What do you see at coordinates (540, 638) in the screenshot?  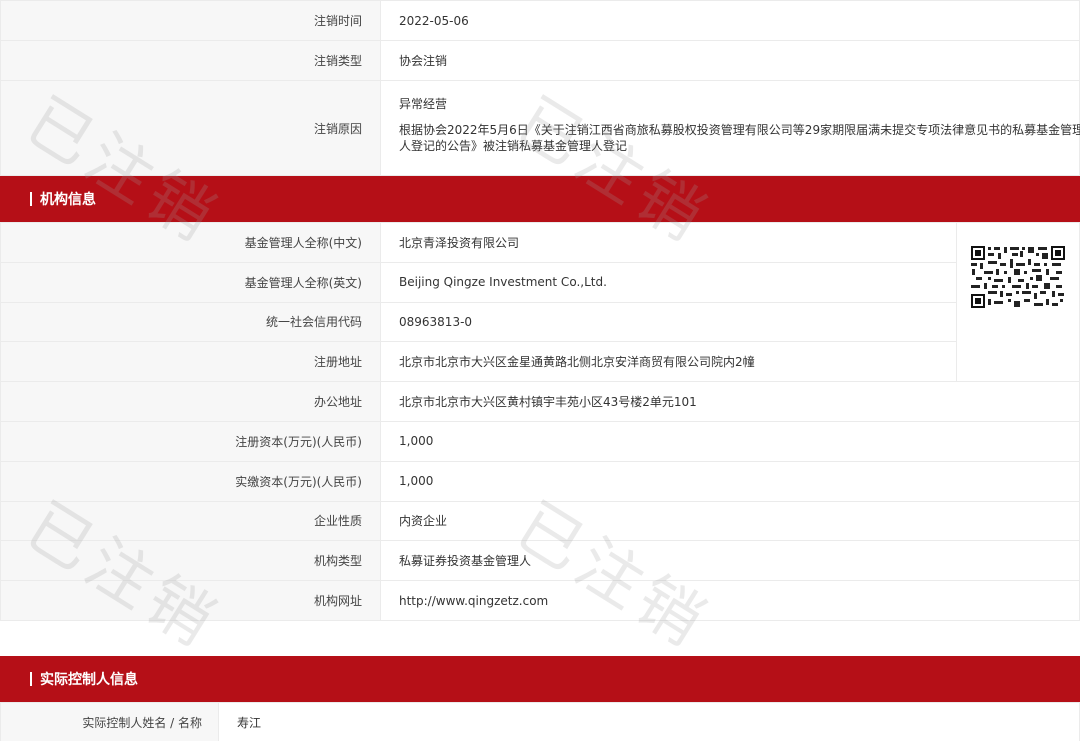 I see `section-gap` at bounding box center [540, 638].